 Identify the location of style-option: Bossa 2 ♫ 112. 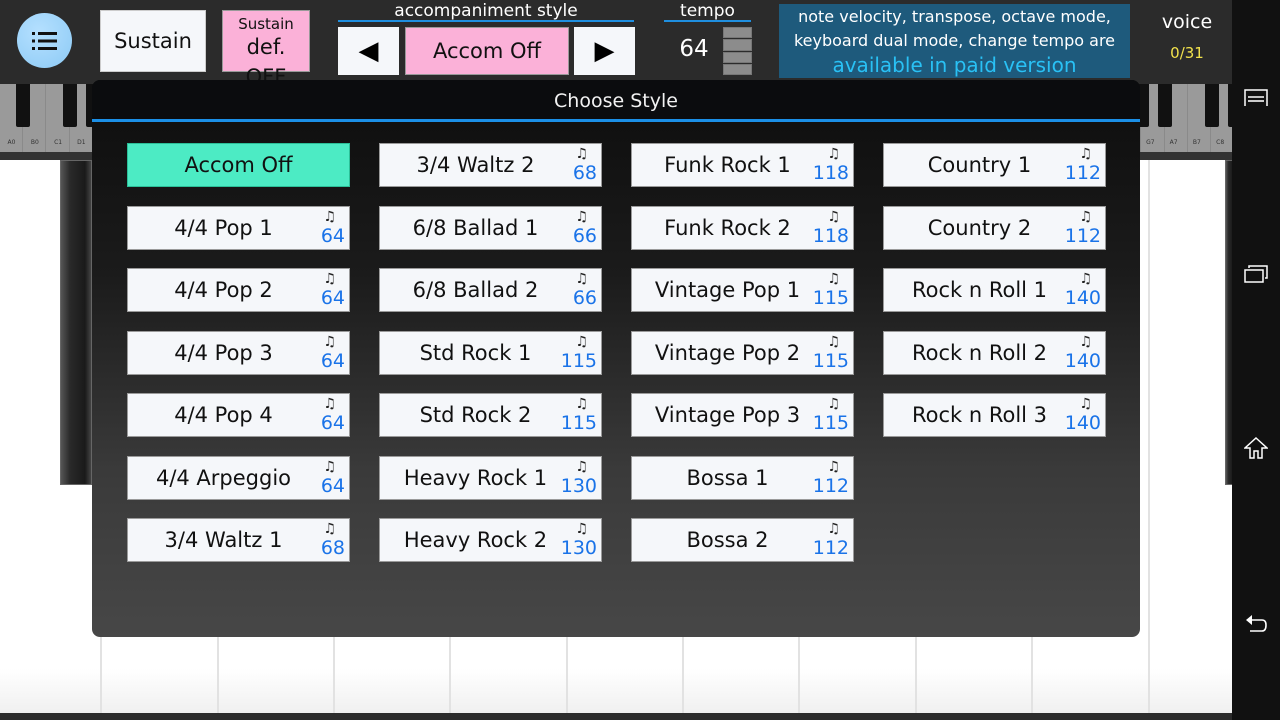
(742, 540).